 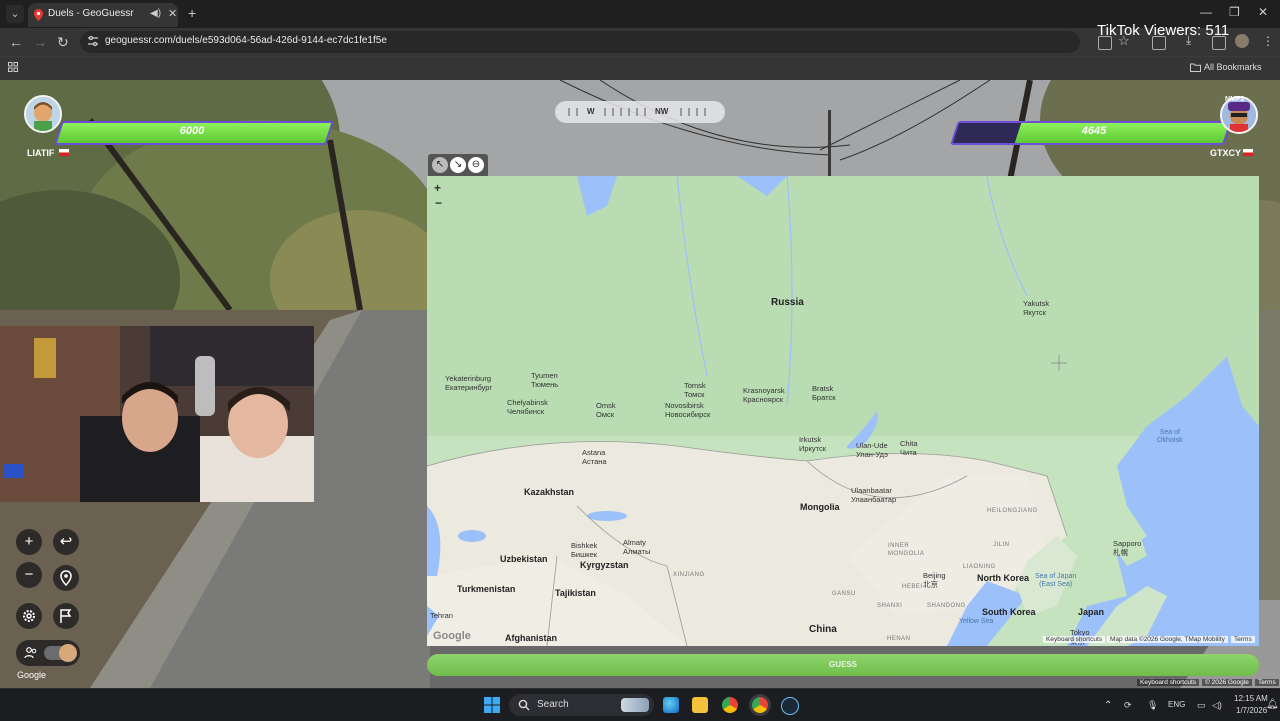 What do you see at coordinates (594, 457) in the screenshot?
I see `map-label-city: Astana Астана` at bounding box center [594, 457].